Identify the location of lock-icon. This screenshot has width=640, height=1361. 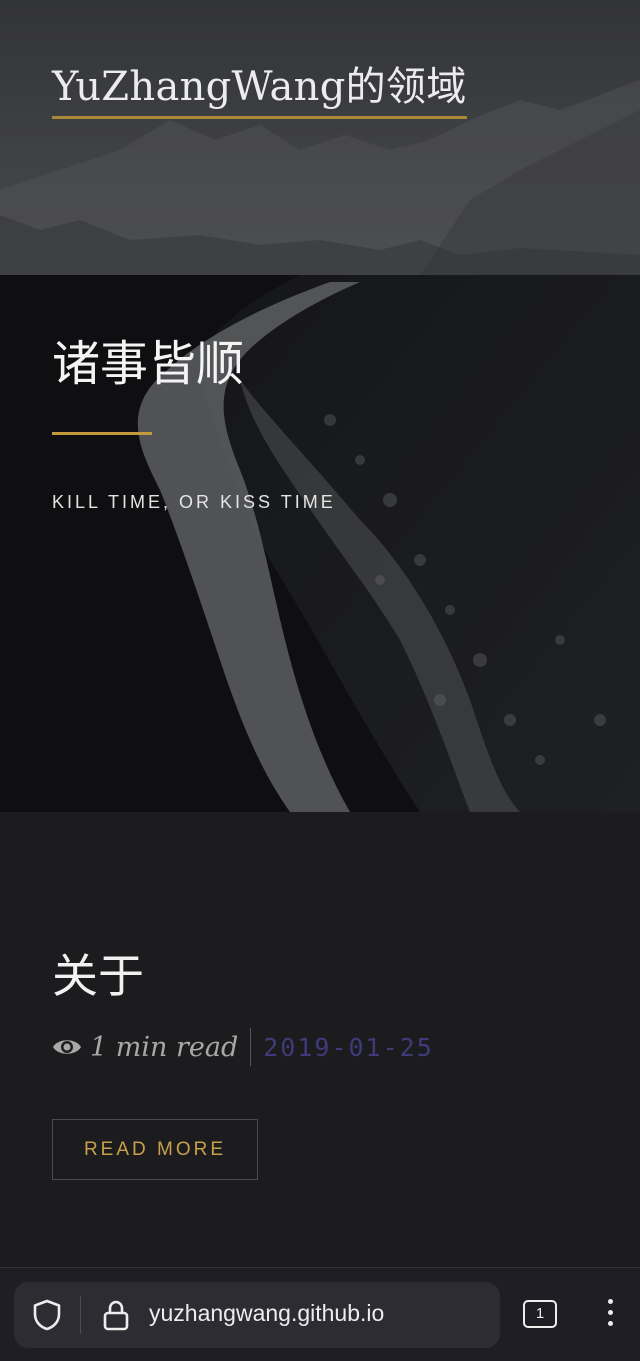
(116, 1315).